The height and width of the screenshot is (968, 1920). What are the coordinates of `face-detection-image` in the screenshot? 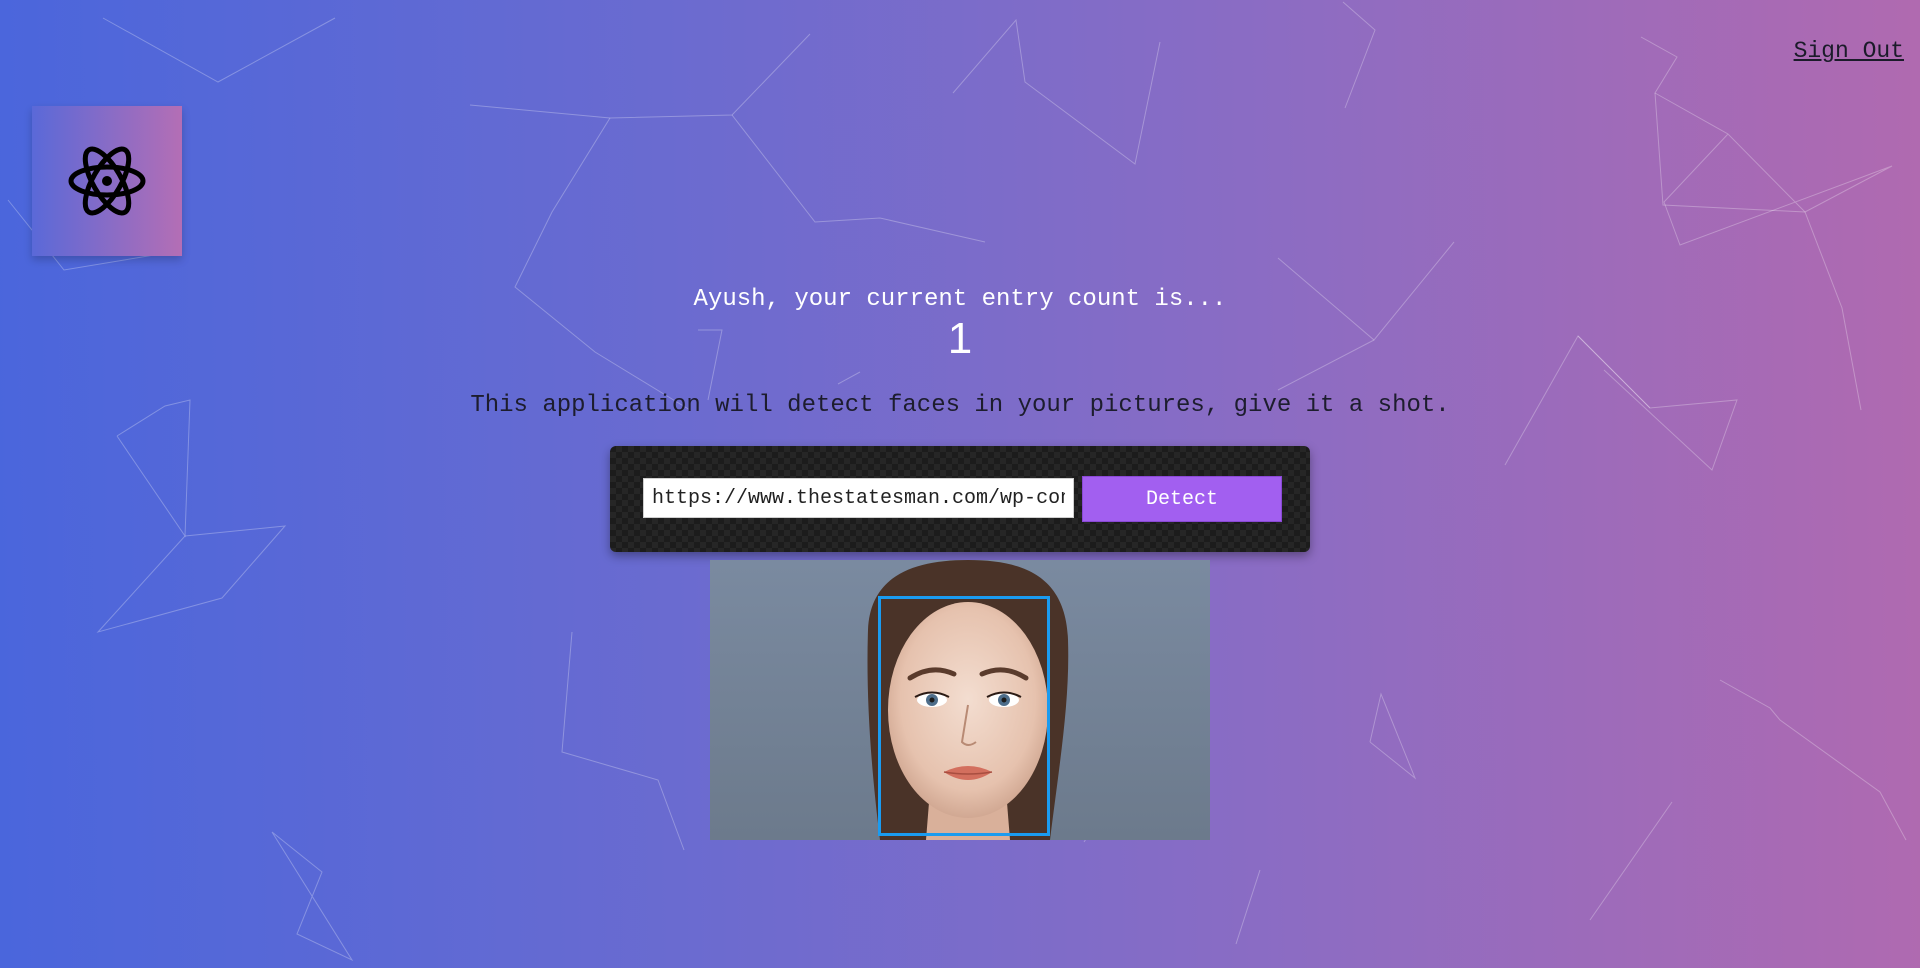 It's located at (960, 700).